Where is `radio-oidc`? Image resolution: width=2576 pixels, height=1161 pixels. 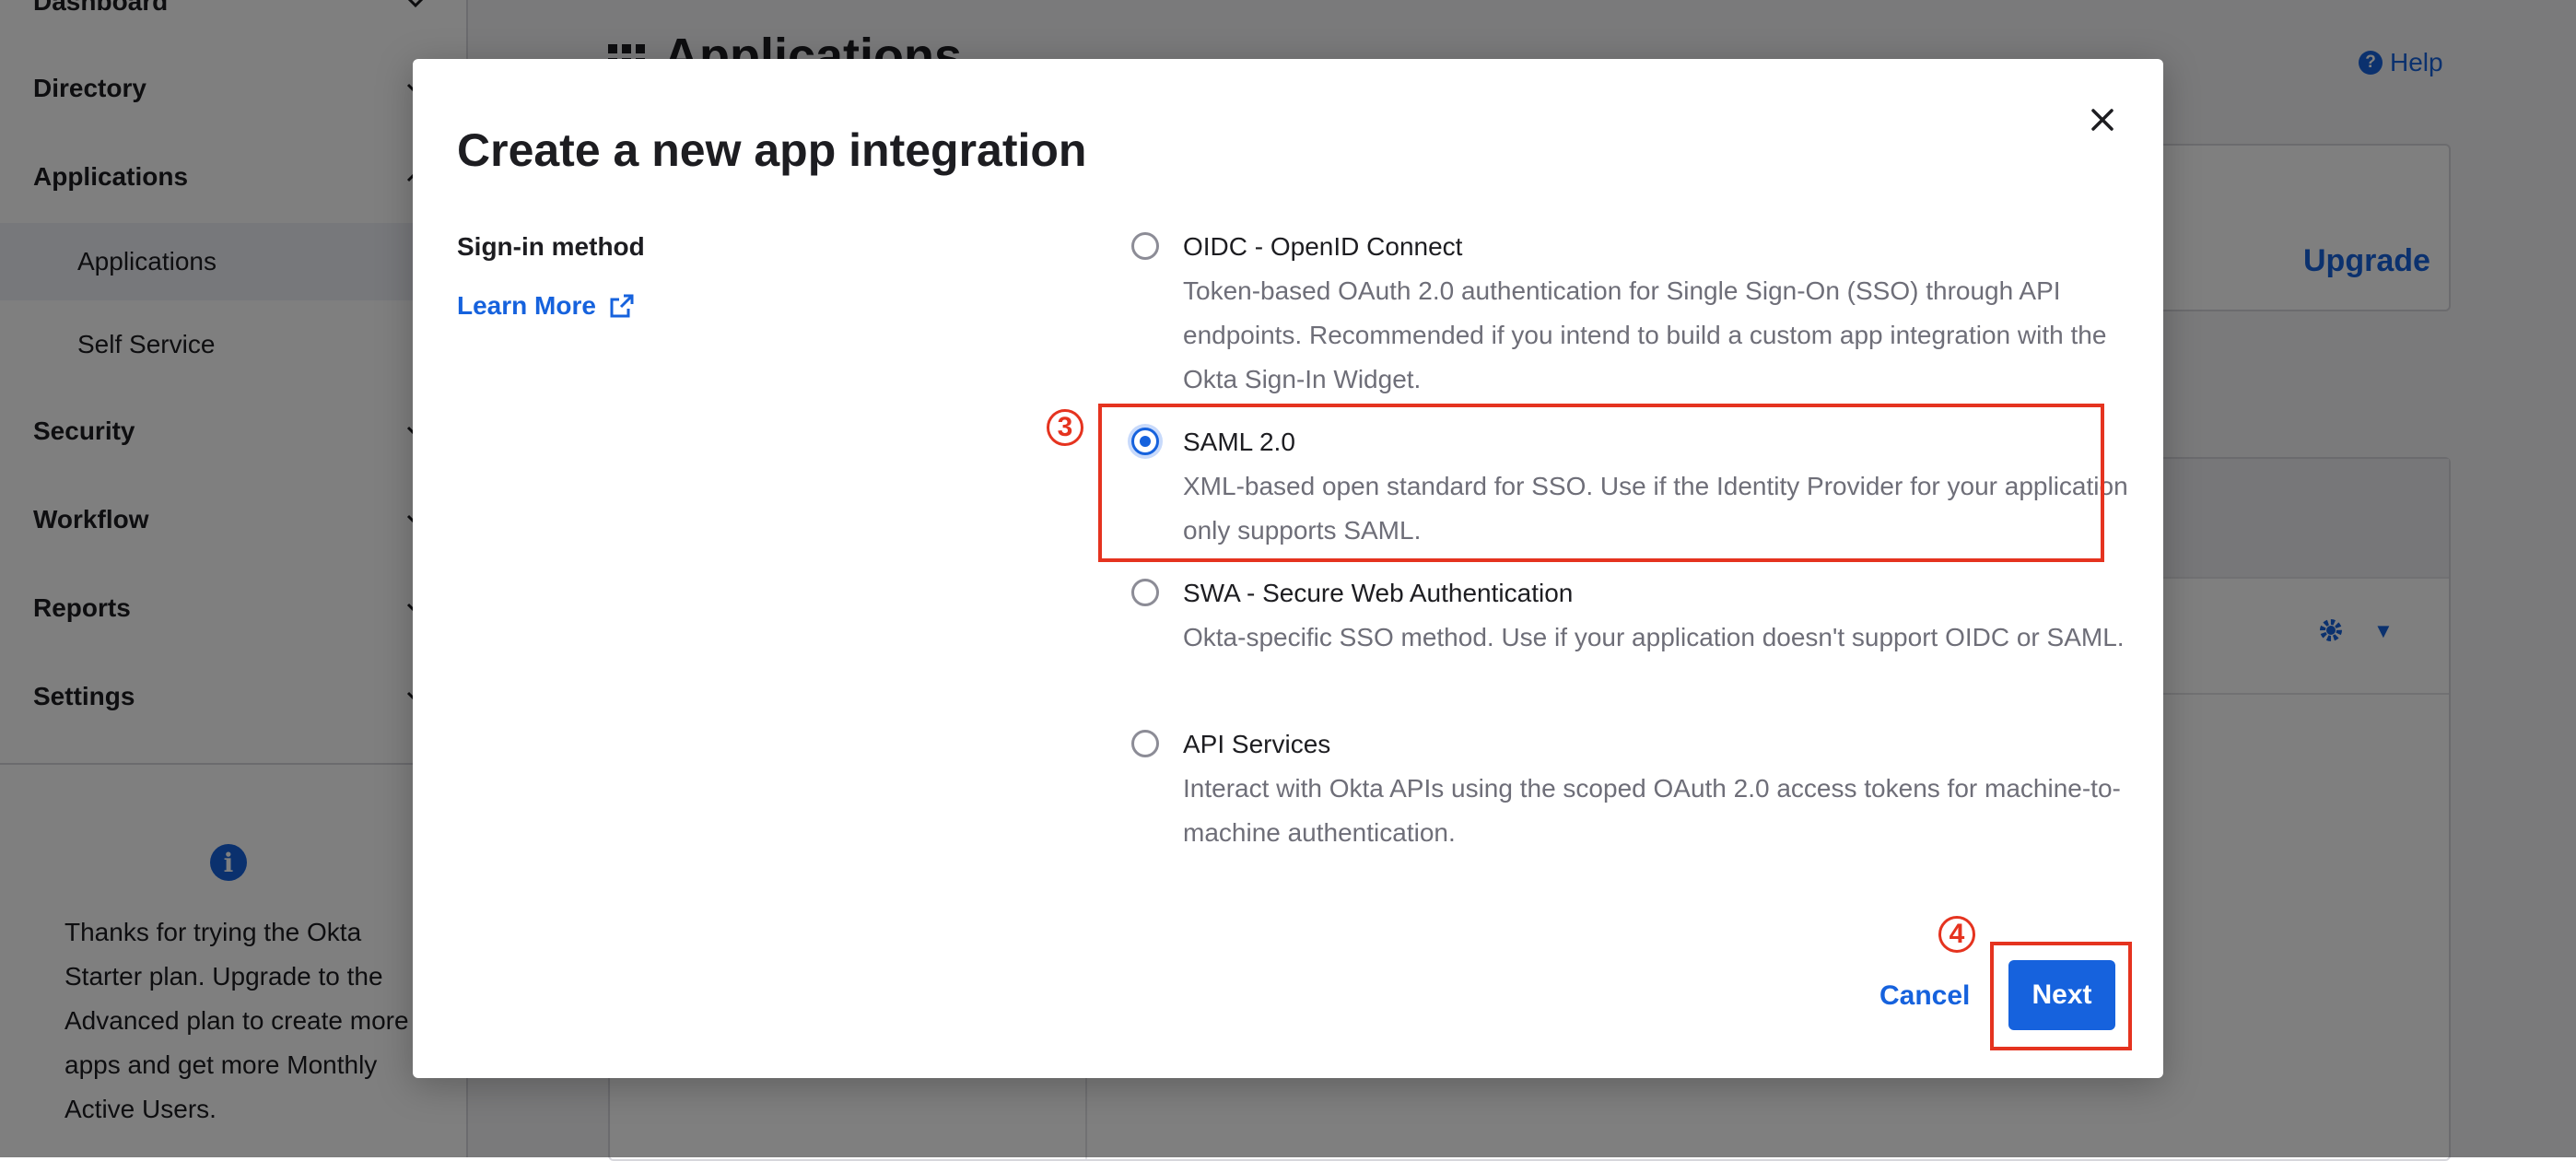
radio-oidc is located at coordinates (1145, 246).